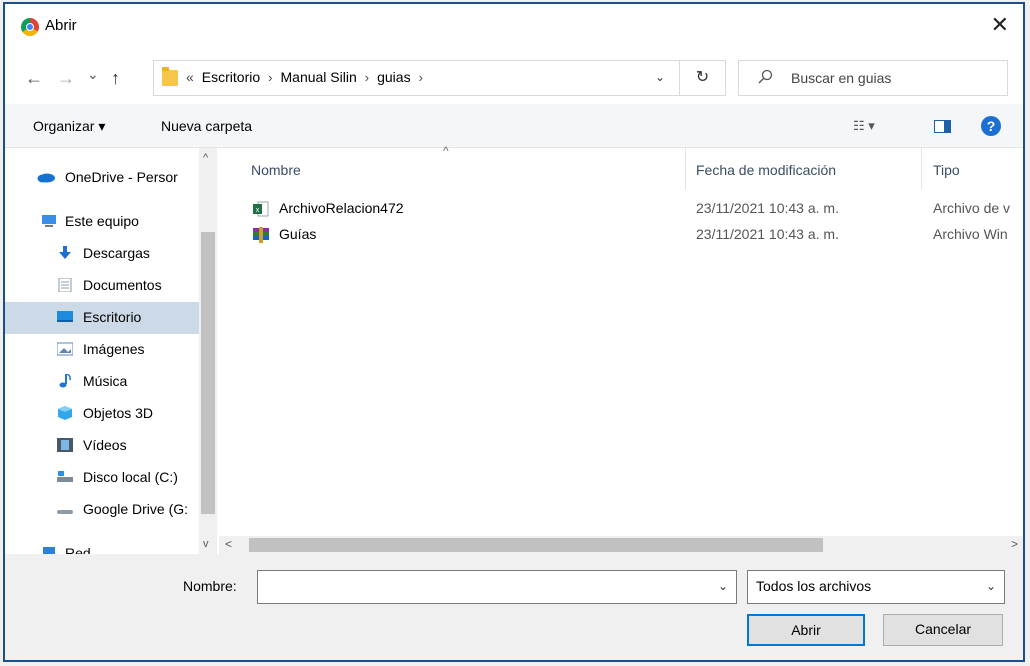 The height and width of the screenshot is (666, 1030). Describe the element at coordinates (258, 210) in the screenshot. I see `svg-text: x` at that location.